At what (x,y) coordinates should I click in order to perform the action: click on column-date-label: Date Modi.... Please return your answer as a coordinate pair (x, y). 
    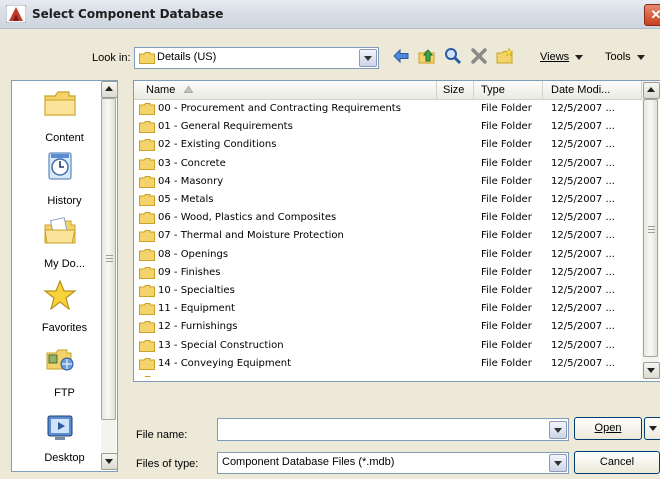
    Looking at the image, I should click on (581, 90).